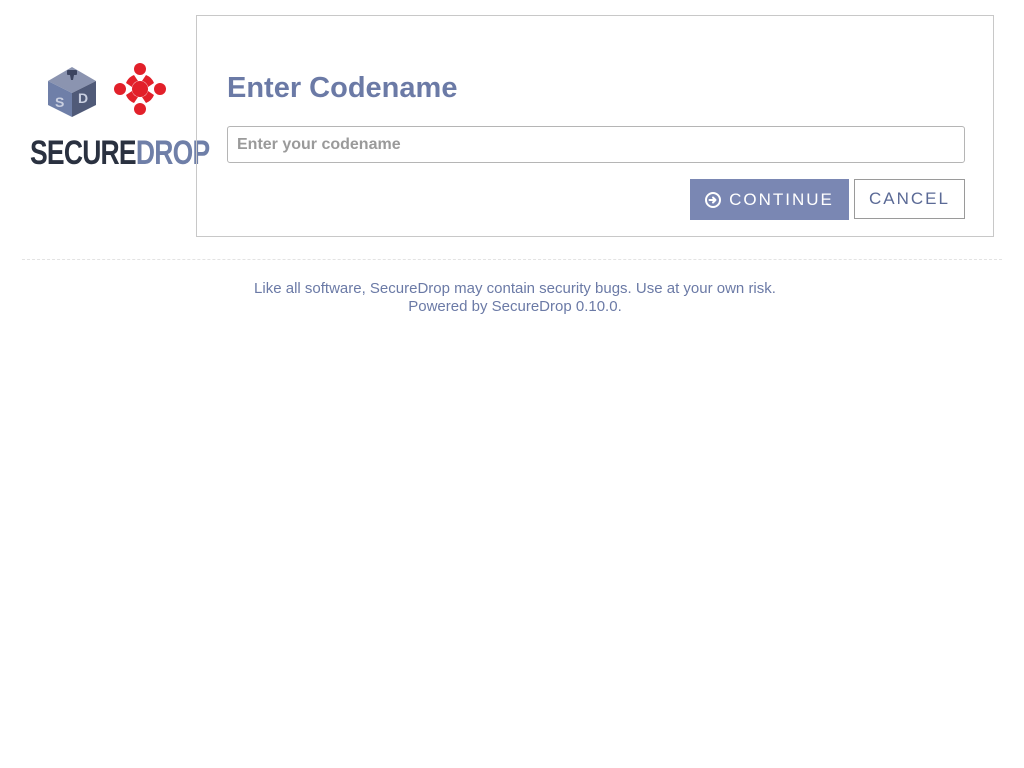 Image resolution: width=1024 pixels, height=768 pixels. I want to click on powered-by-prefix: Powered by, so click(450, 306).